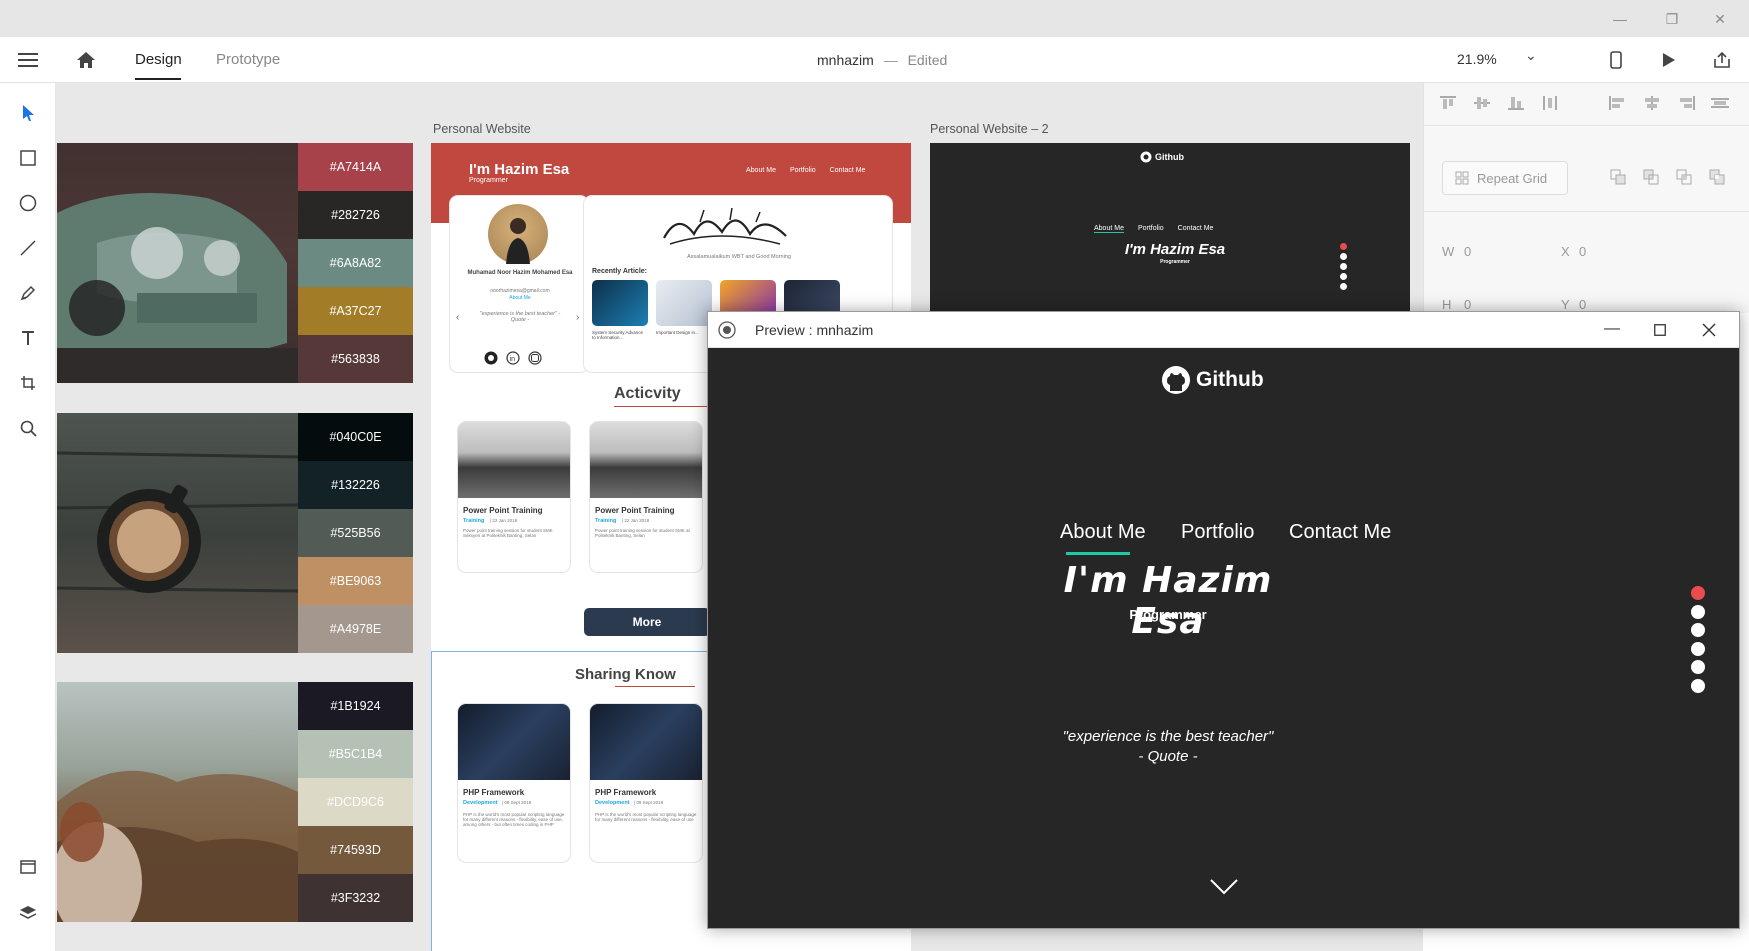 The image size is (1749, 951). Describe the element at coordinates (1531, 55) in the screenshot. I see `chevron-down-icon: ⌄` at that location.